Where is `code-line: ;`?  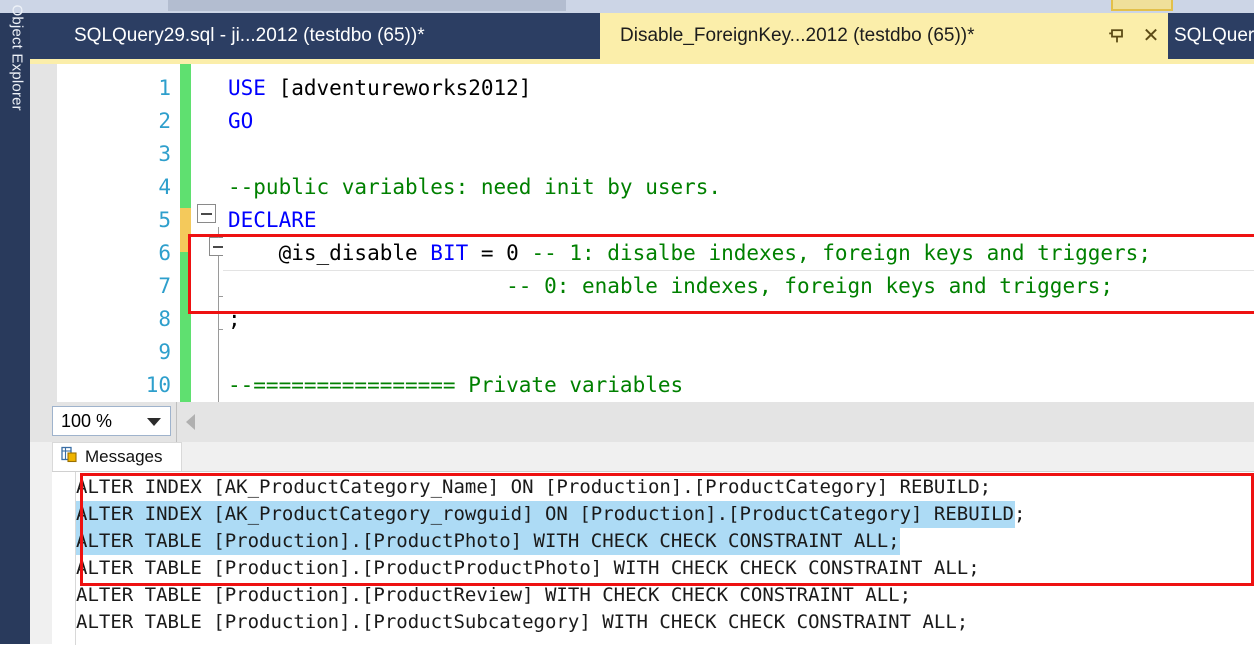 code-line: ; is located at coordinates (234, 319).